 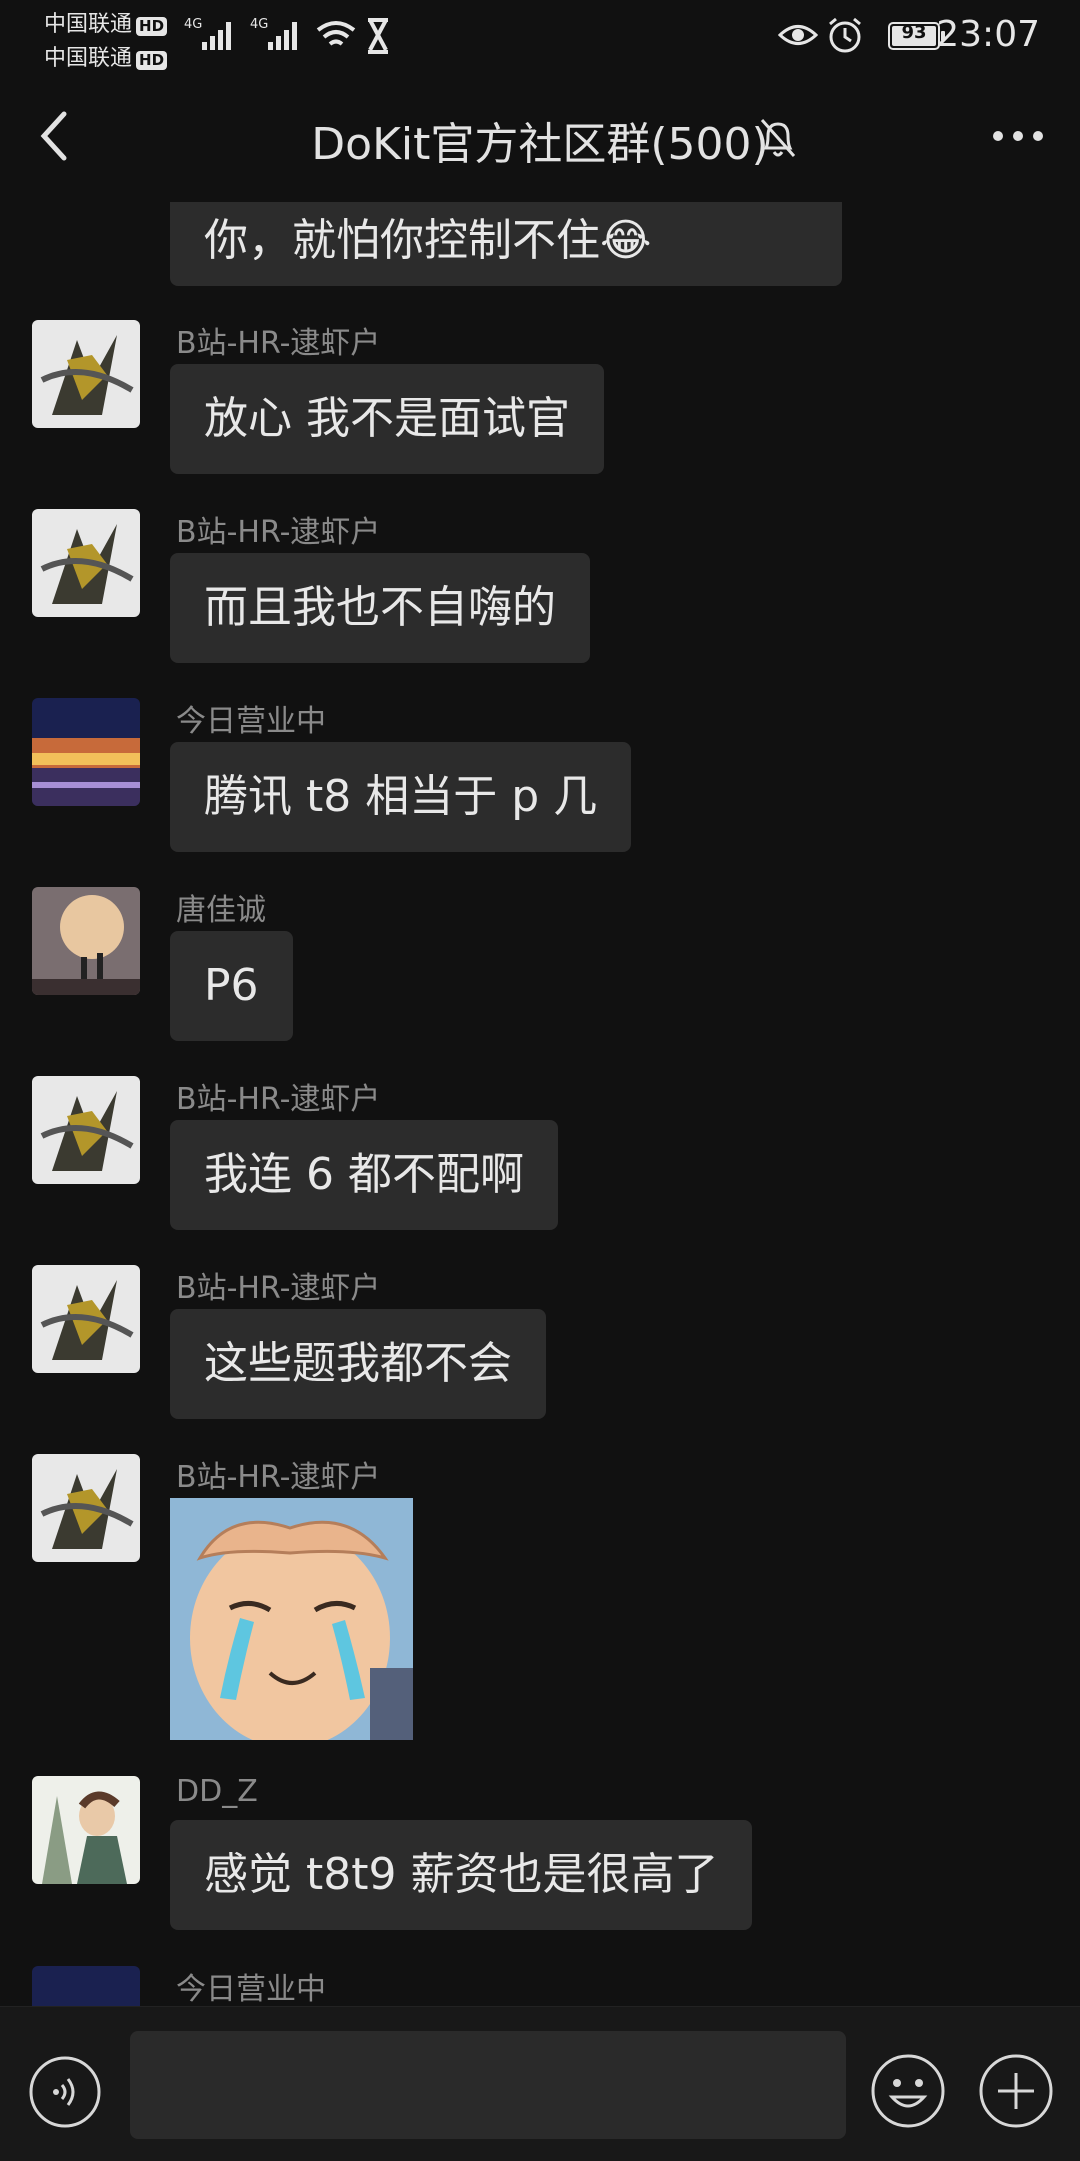 What do you see at coordinates (1018, 136) in the screenshot?
I see `more-icon` at bounding box center [1018, 136].